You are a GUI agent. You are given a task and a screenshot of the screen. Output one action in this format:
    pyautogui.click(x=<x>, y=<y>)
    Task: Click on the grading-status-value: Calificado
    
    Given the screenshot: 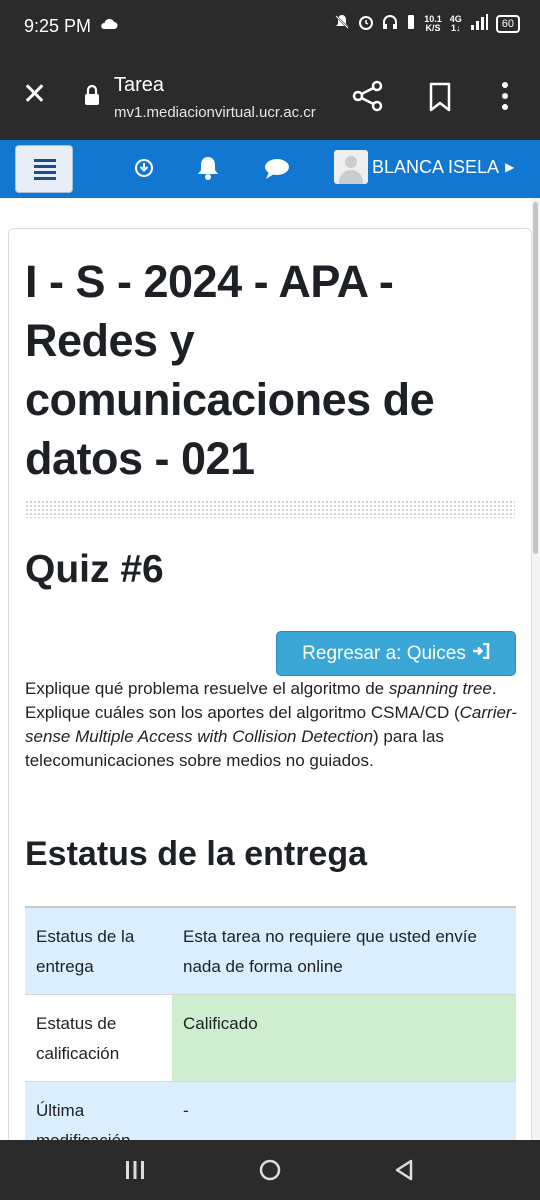 What is the action you would take?
    pyautogui.click(x=344, y=1038)
    